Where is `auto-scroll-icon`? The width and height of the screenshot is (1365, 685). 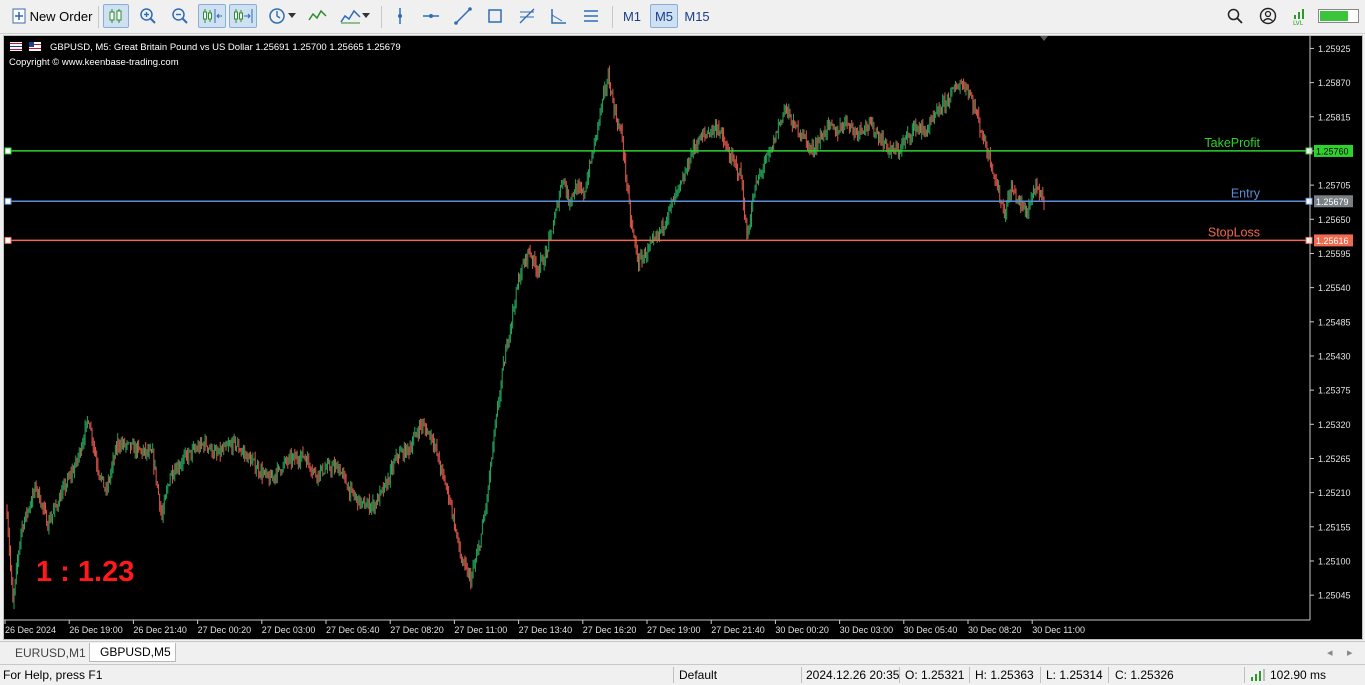
auto-scroll-icon is located at coordinates (243, 16).